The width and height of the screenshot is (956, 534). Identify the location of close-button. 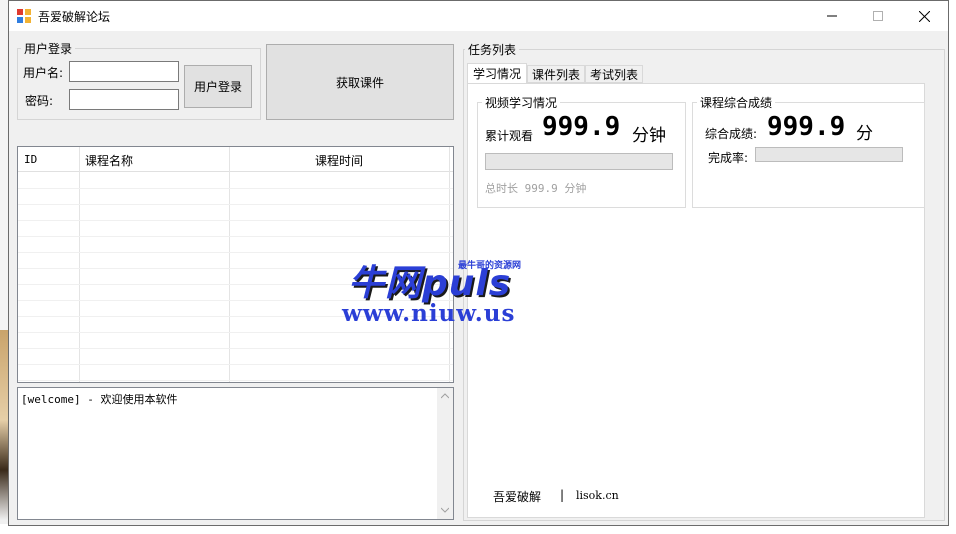
(924, 16).